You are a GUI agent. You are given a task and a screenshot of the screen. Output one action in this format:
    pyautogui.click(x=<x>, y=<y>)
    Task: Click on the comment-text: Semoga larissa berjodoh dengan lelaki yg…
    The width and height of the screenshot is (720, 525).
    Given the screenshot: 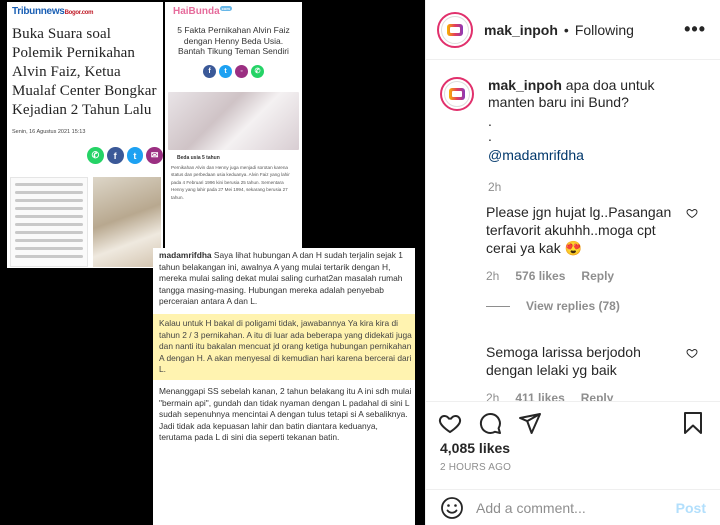 What is the action you would take?
    pyautogui.click(x=586, y=361)
    